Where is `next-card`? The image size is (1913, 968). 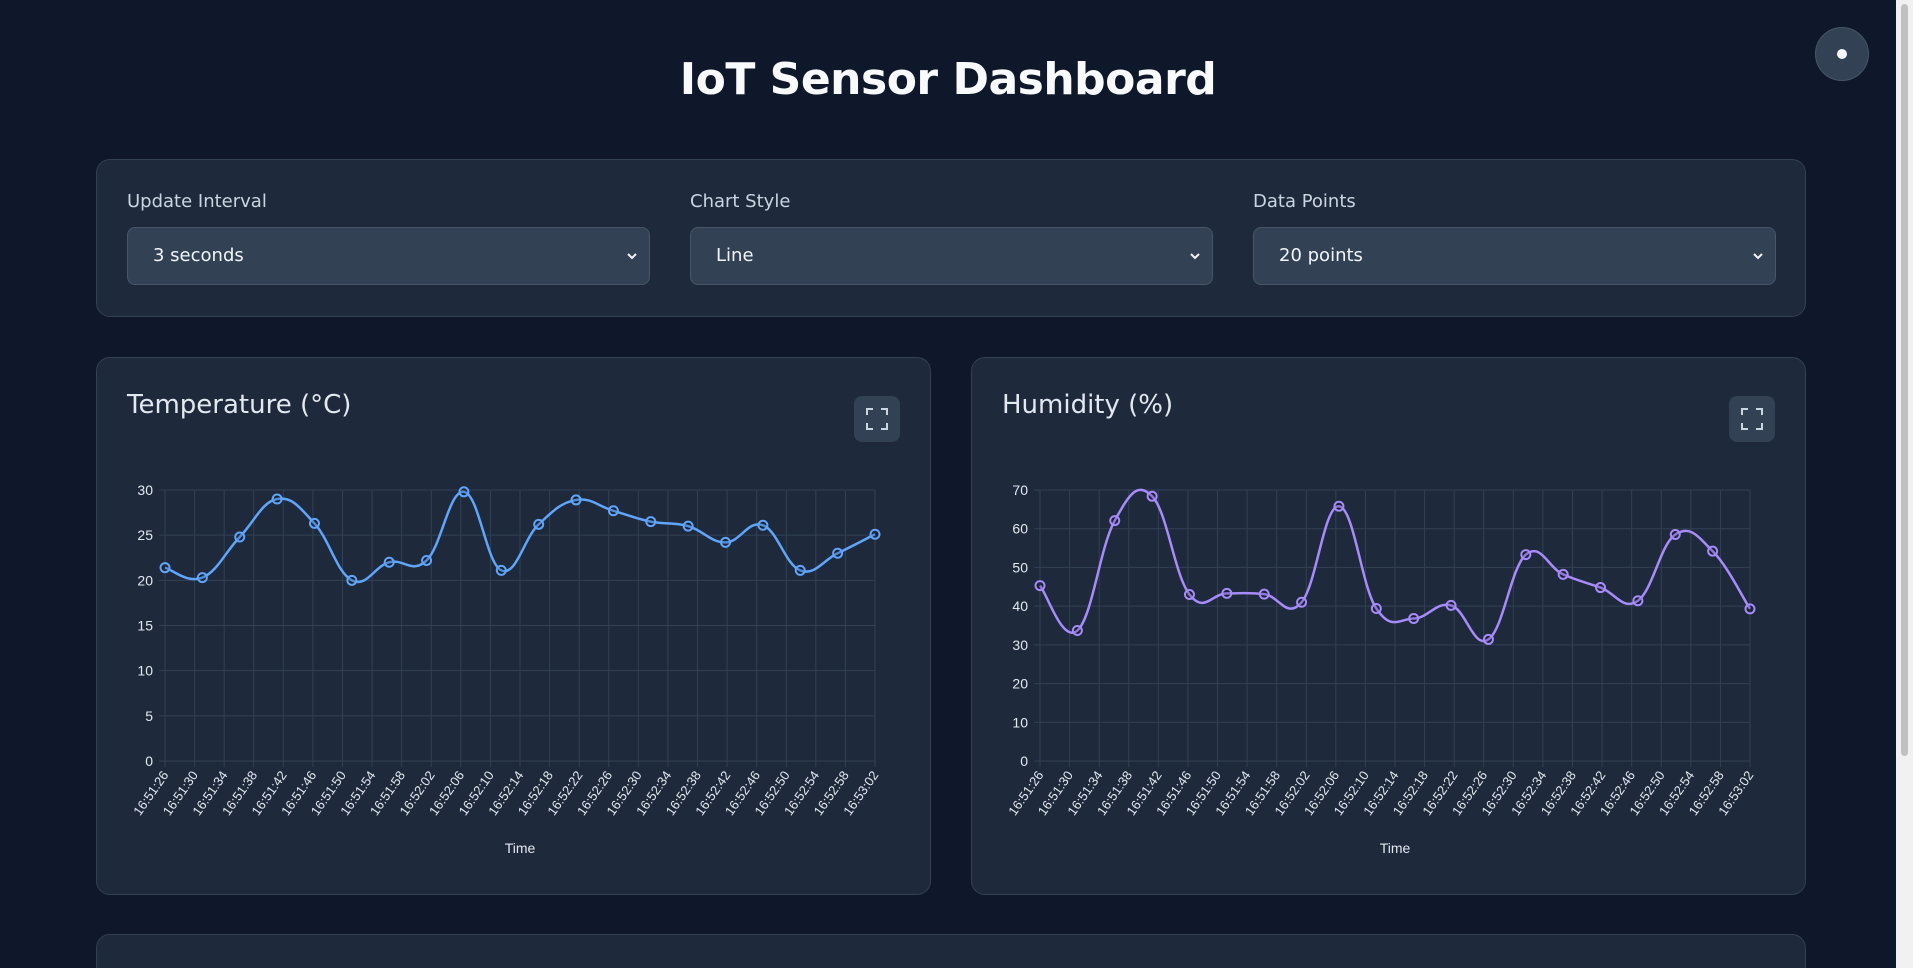
next-card is located at coordinates (951, 951).